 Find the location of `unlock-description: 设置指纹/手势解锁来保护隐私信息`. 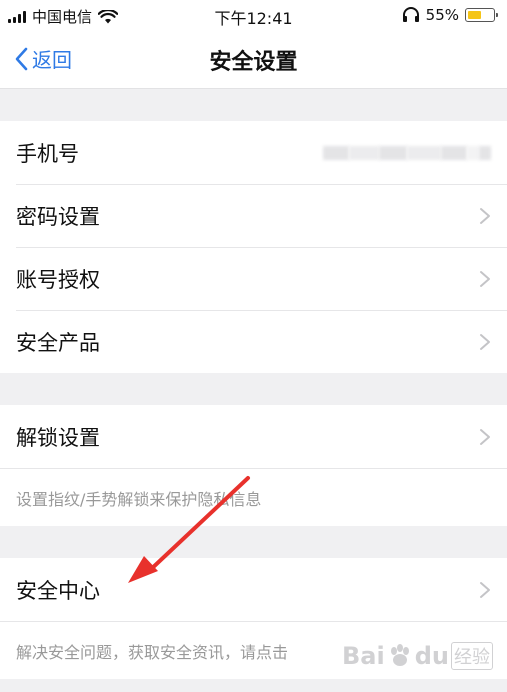

unlock-description: 设置指纹/手势解锁来保护隐私信息 is located at coordinates (253, 497).